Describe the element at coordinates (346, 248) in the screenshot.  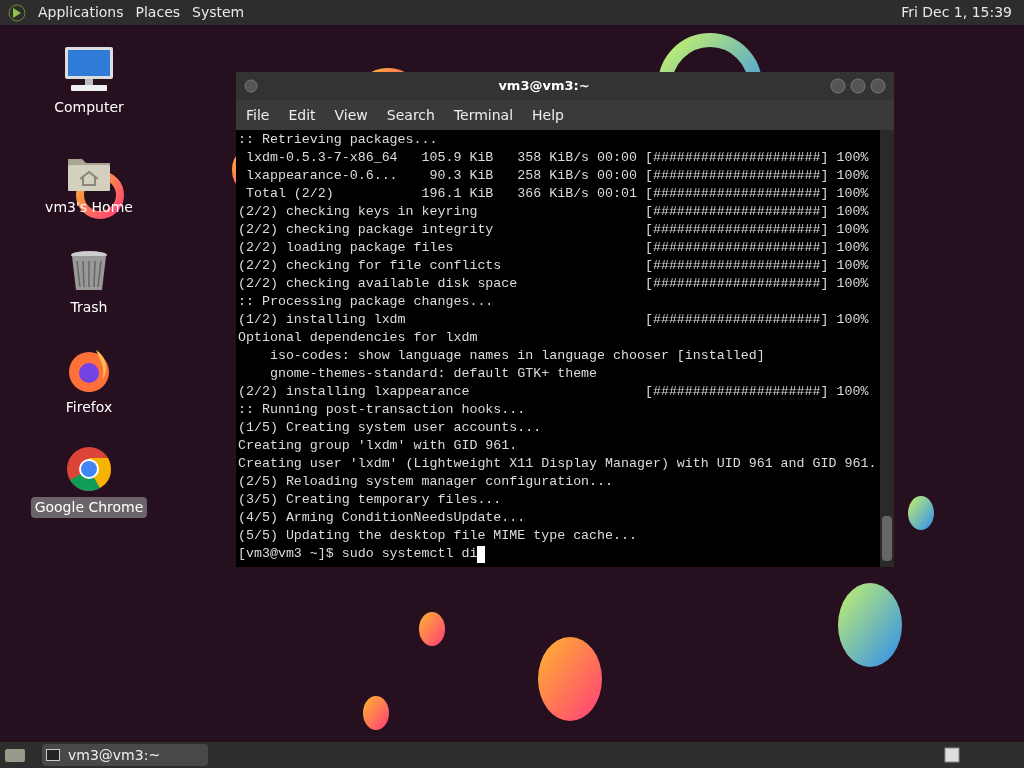
I see `terminal-line: (2/2) loading package files` at that location.